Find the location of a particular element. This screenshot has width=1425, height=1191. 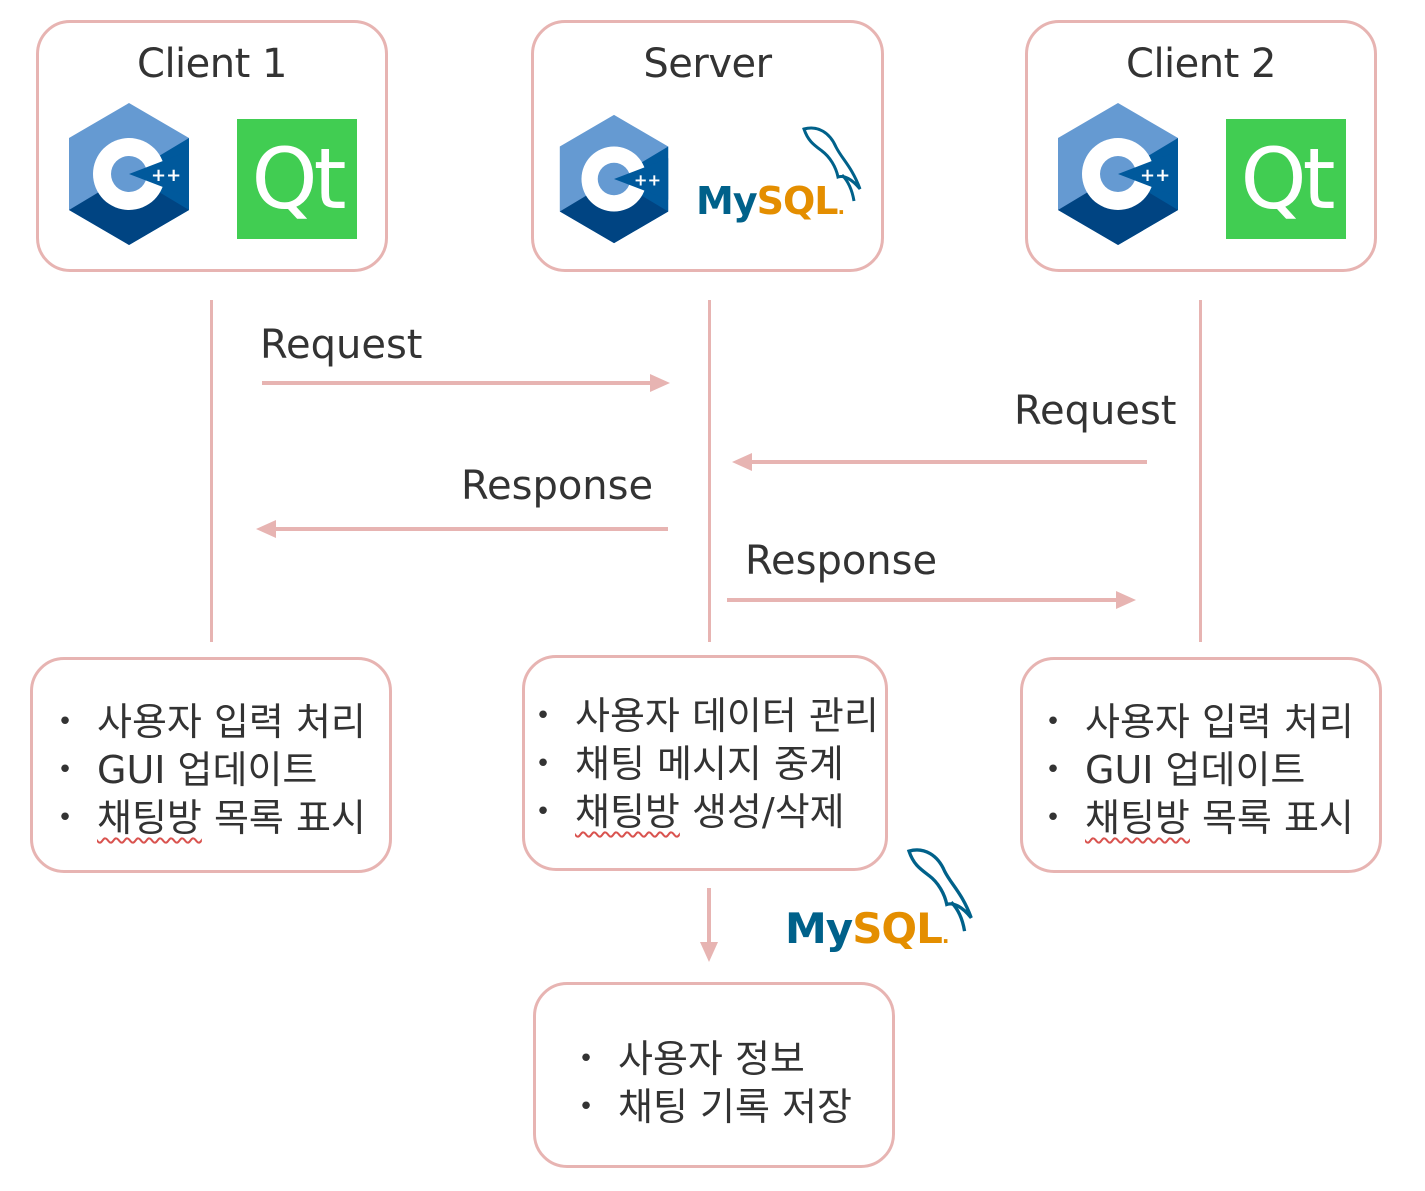

response-label-client2: Response is located at coordinates (841, 561).